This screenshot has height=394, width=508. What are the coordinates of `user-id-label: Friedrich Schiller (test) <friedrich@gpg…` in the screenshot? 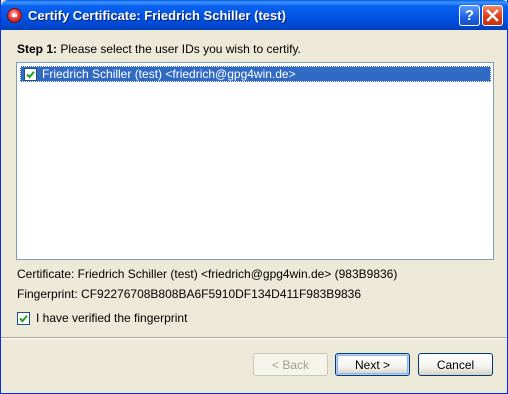 It's located at (169, 74).